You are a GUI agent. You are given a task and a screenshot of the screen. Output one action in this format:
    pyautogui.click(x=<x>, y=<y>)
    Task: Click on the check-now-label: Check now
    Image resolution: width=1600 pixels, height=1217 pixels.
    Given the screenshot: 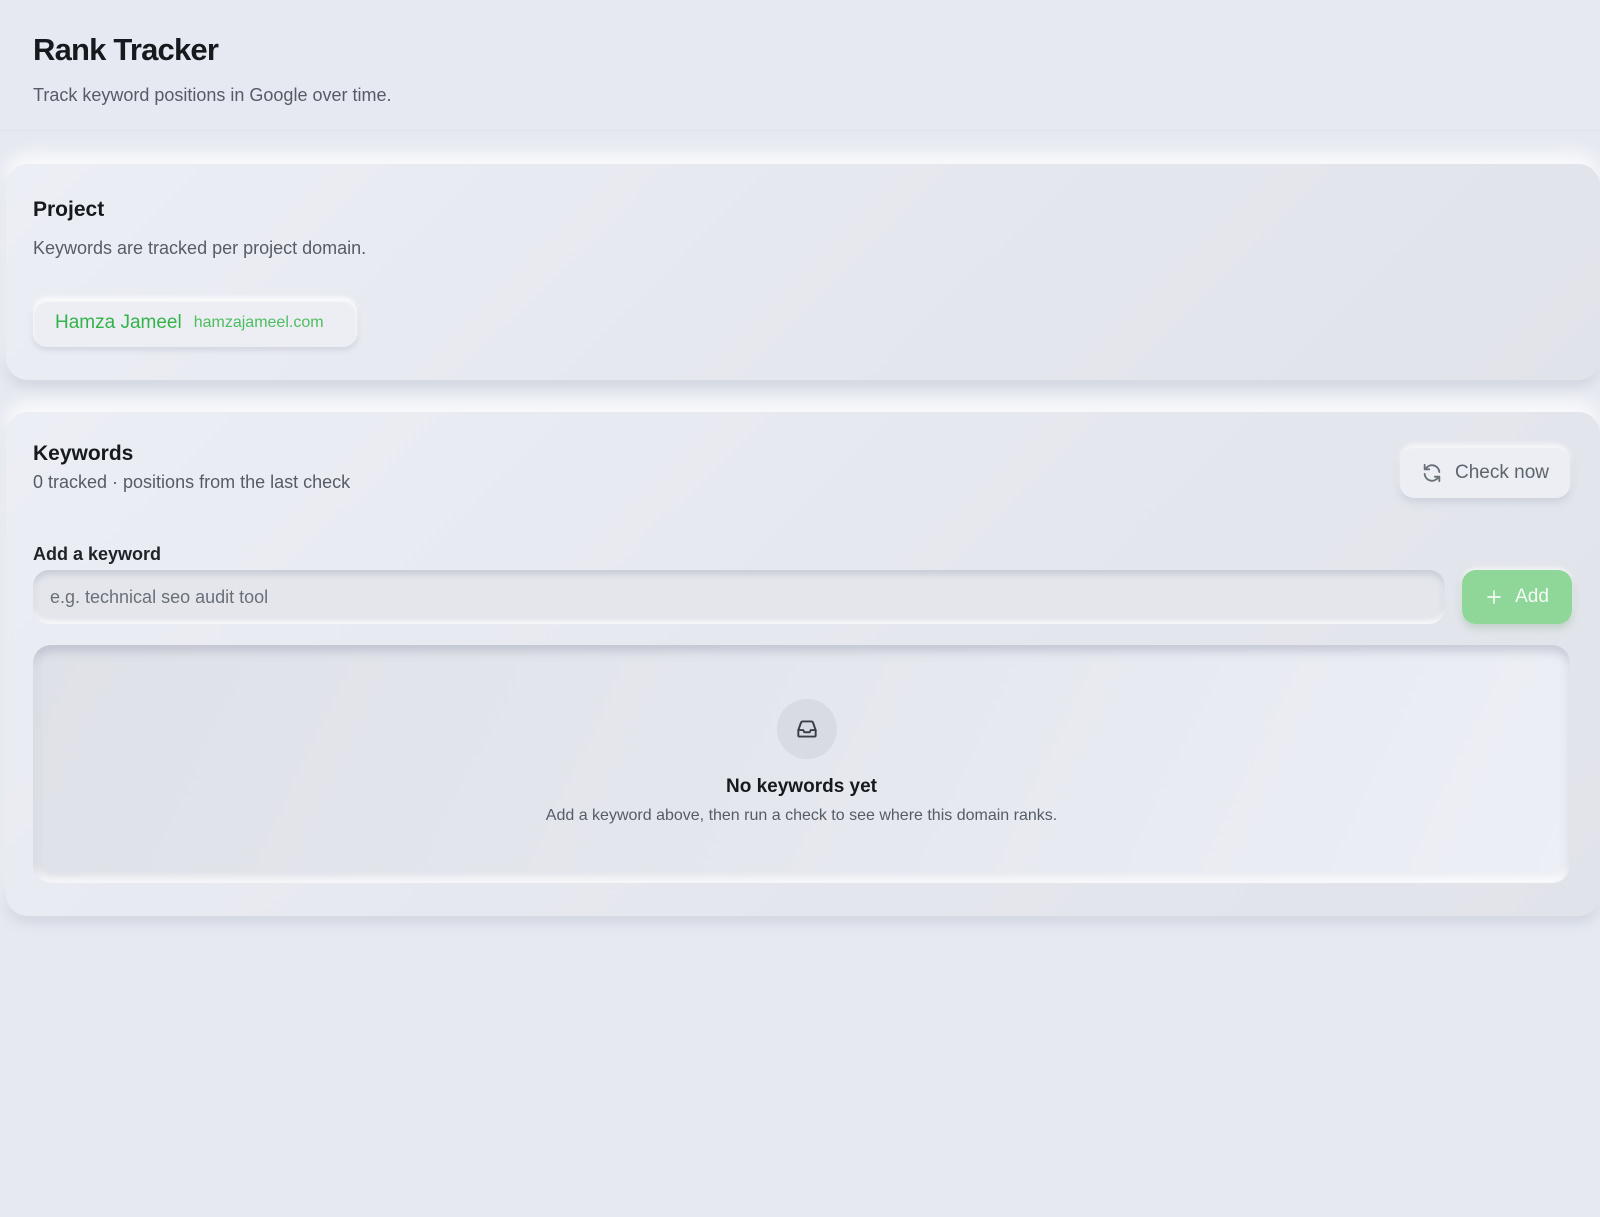 What is the action you would take?
    pyautogui.click(x=1502, y=472)
    